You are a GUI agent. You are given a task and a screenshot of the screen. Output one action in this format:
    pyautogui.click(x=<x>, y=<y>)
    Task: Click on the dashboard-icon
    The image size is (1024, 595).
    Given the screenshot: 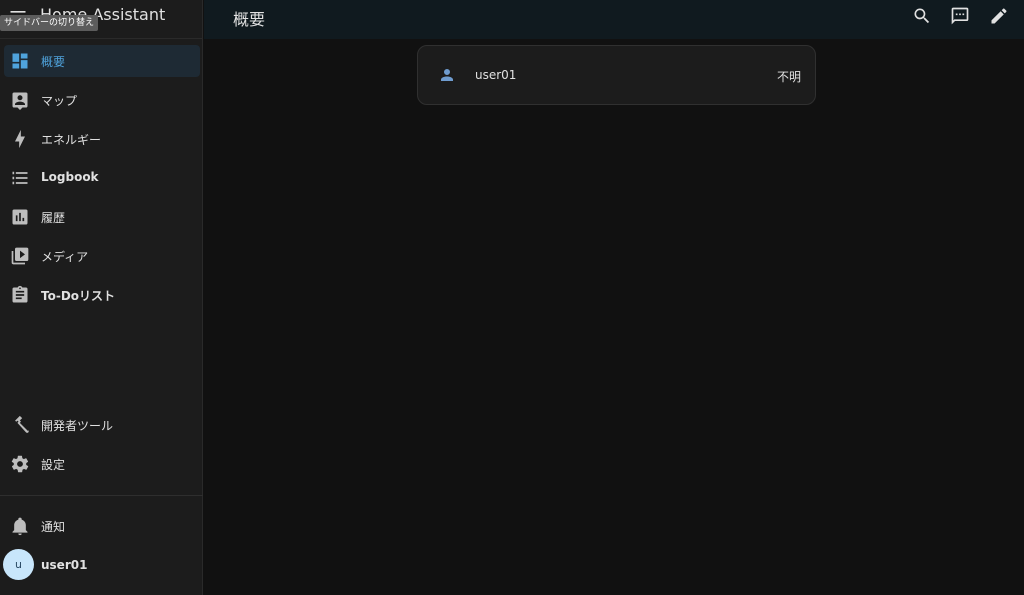 What is the action you would take?
    pyautogui.click(x=20, y=61)
    